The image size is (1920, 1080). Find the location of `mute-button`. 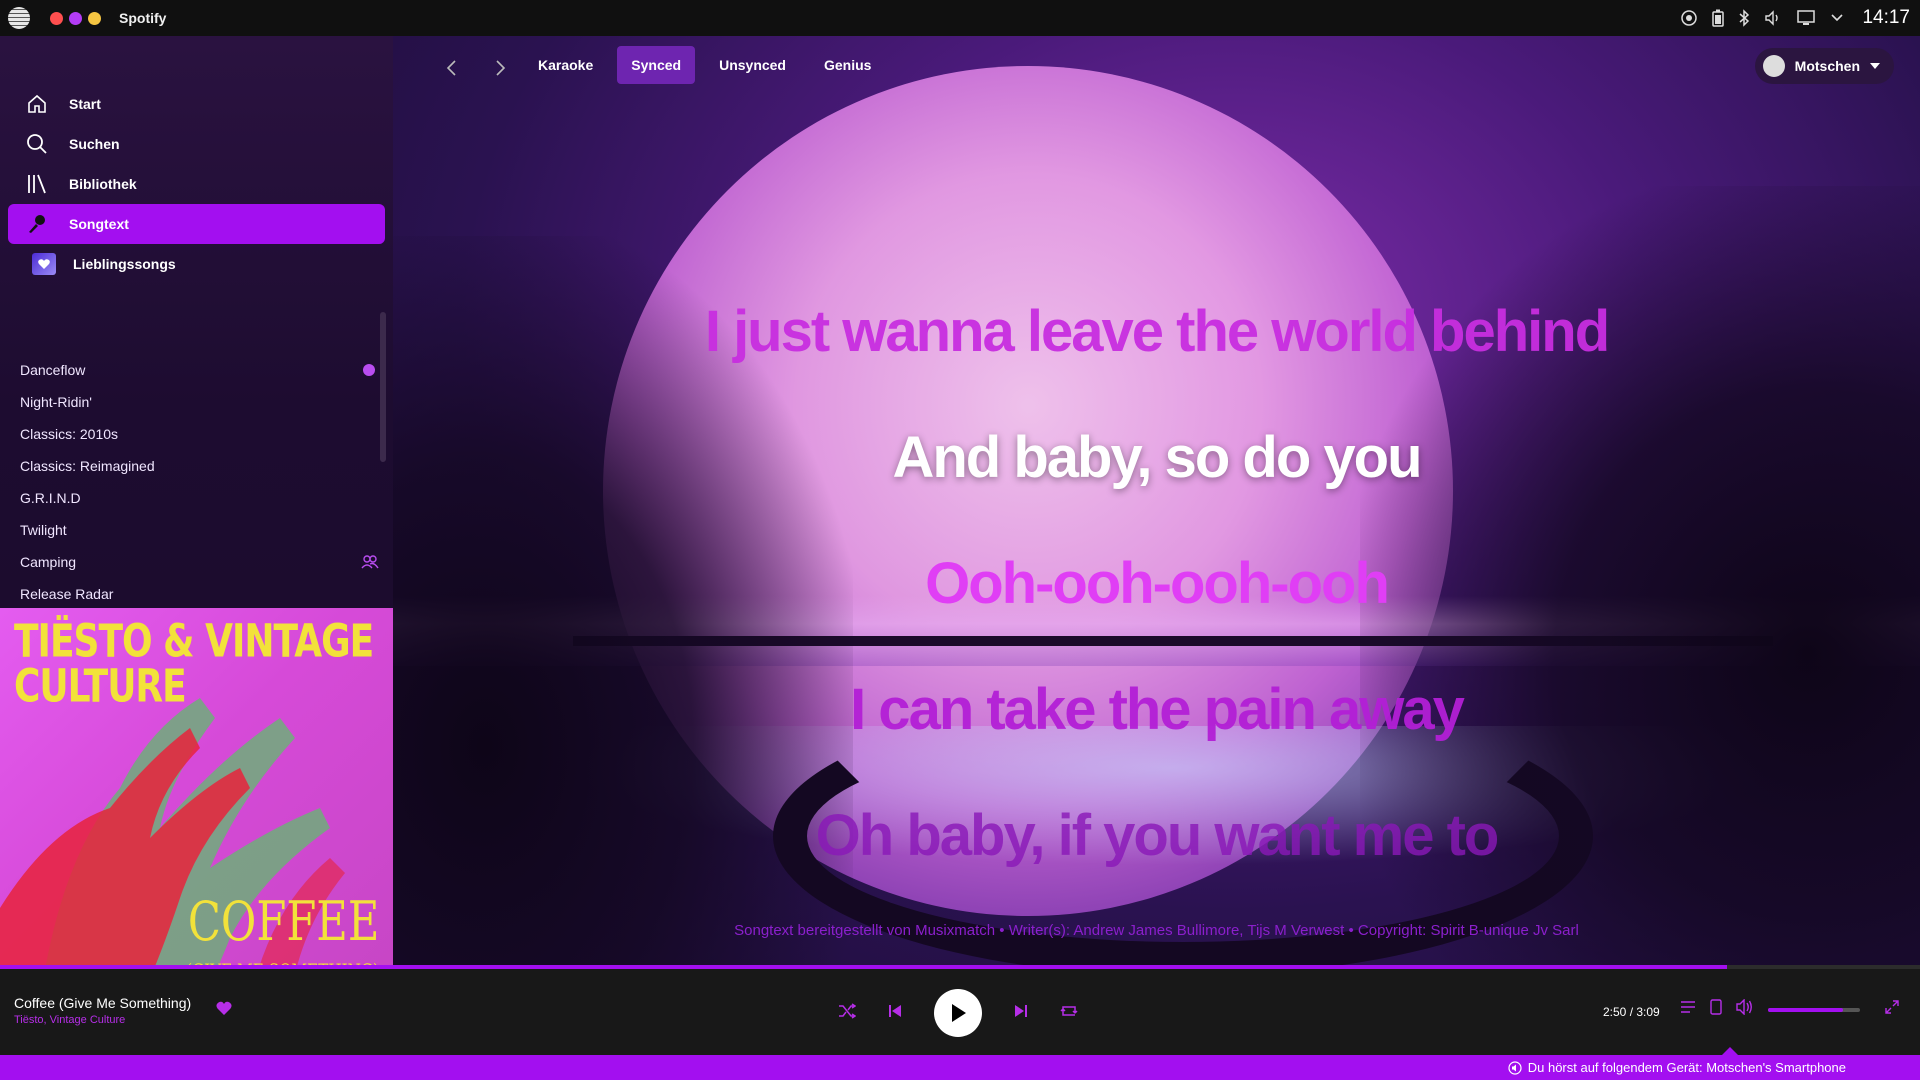

mute-button is located at coordinates (1745, 1009).